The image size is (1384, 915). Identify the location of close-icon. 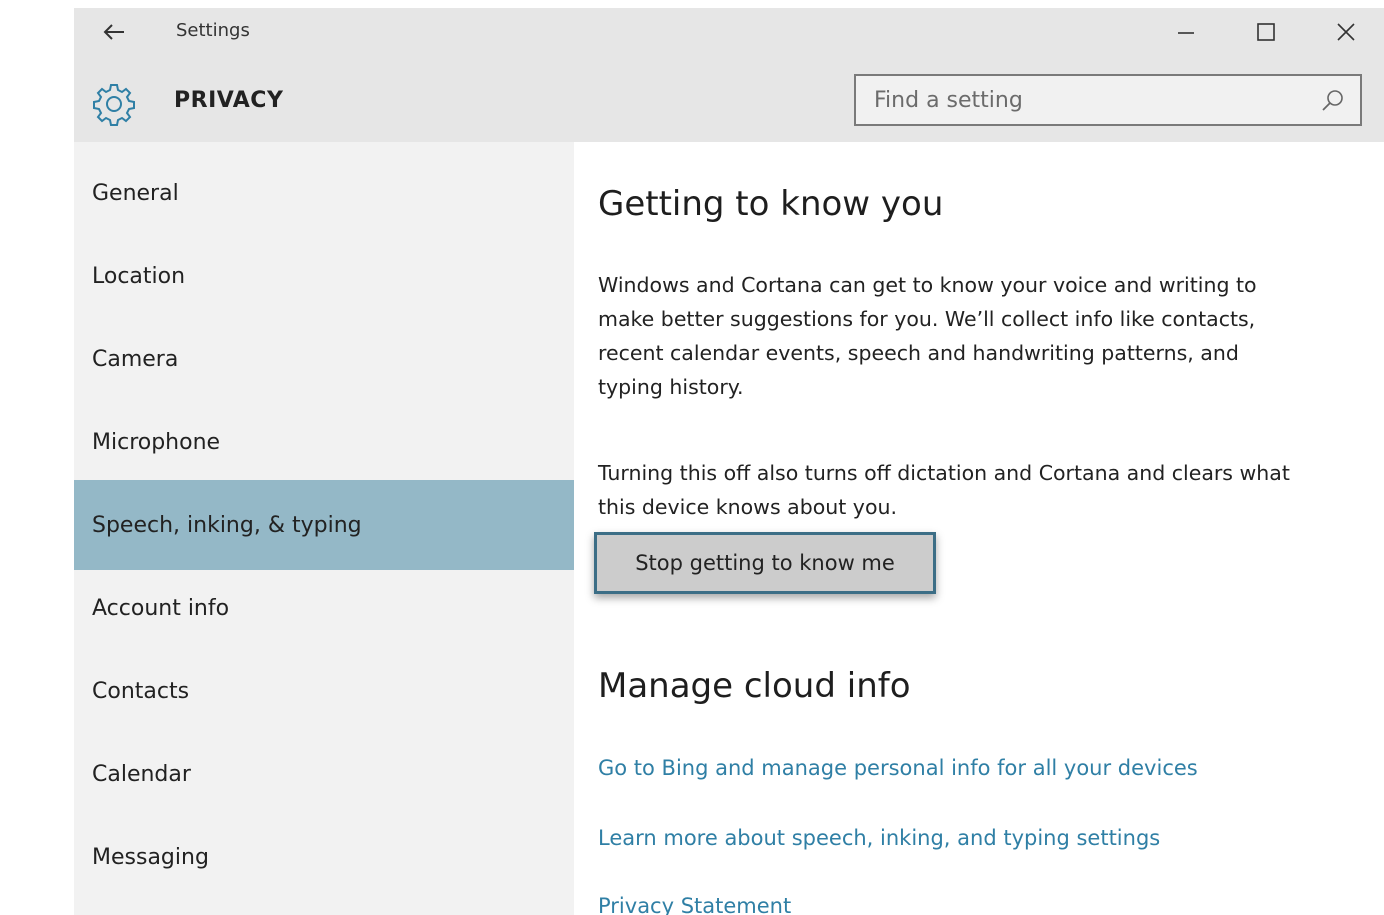
(1346, 32).